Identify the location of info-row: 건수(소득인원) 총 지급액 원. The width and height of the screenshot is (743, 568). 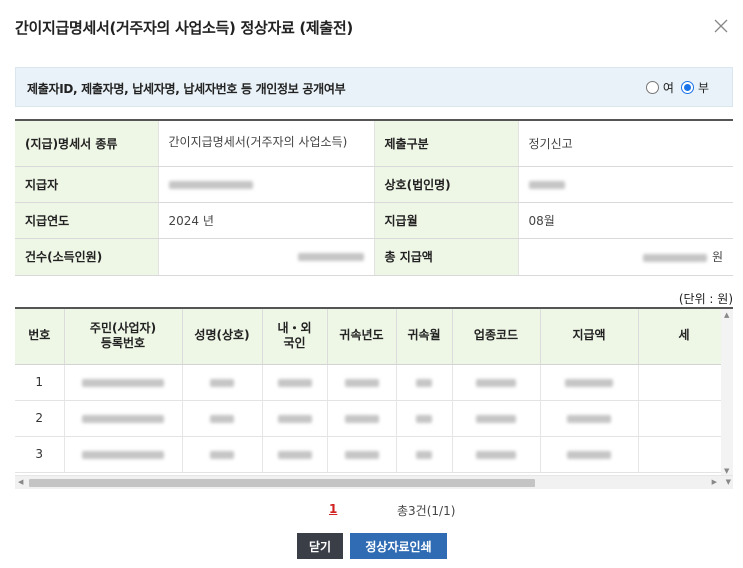
(374, 257).